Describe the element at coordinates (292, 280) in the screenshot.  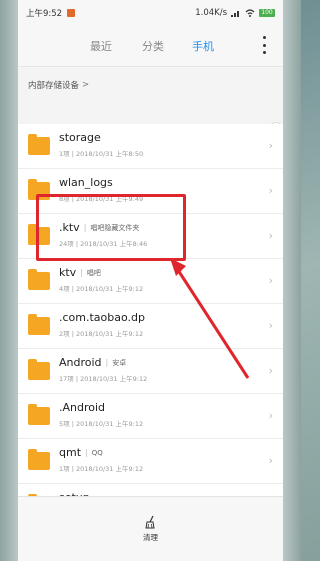
I see `photo-right-edge` at that location.